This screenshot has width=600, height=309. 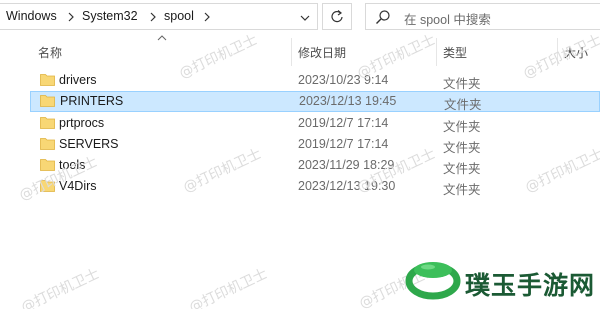 I want to click on search-icon, so click(x=383, y=17).